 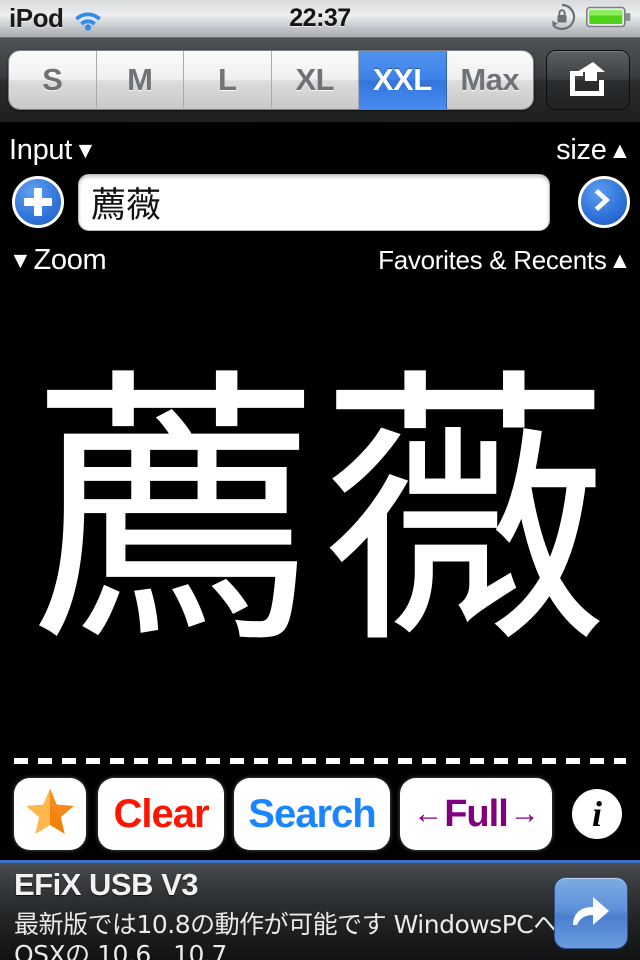 I want to click on battery-icon, so click(x=609, y=19).